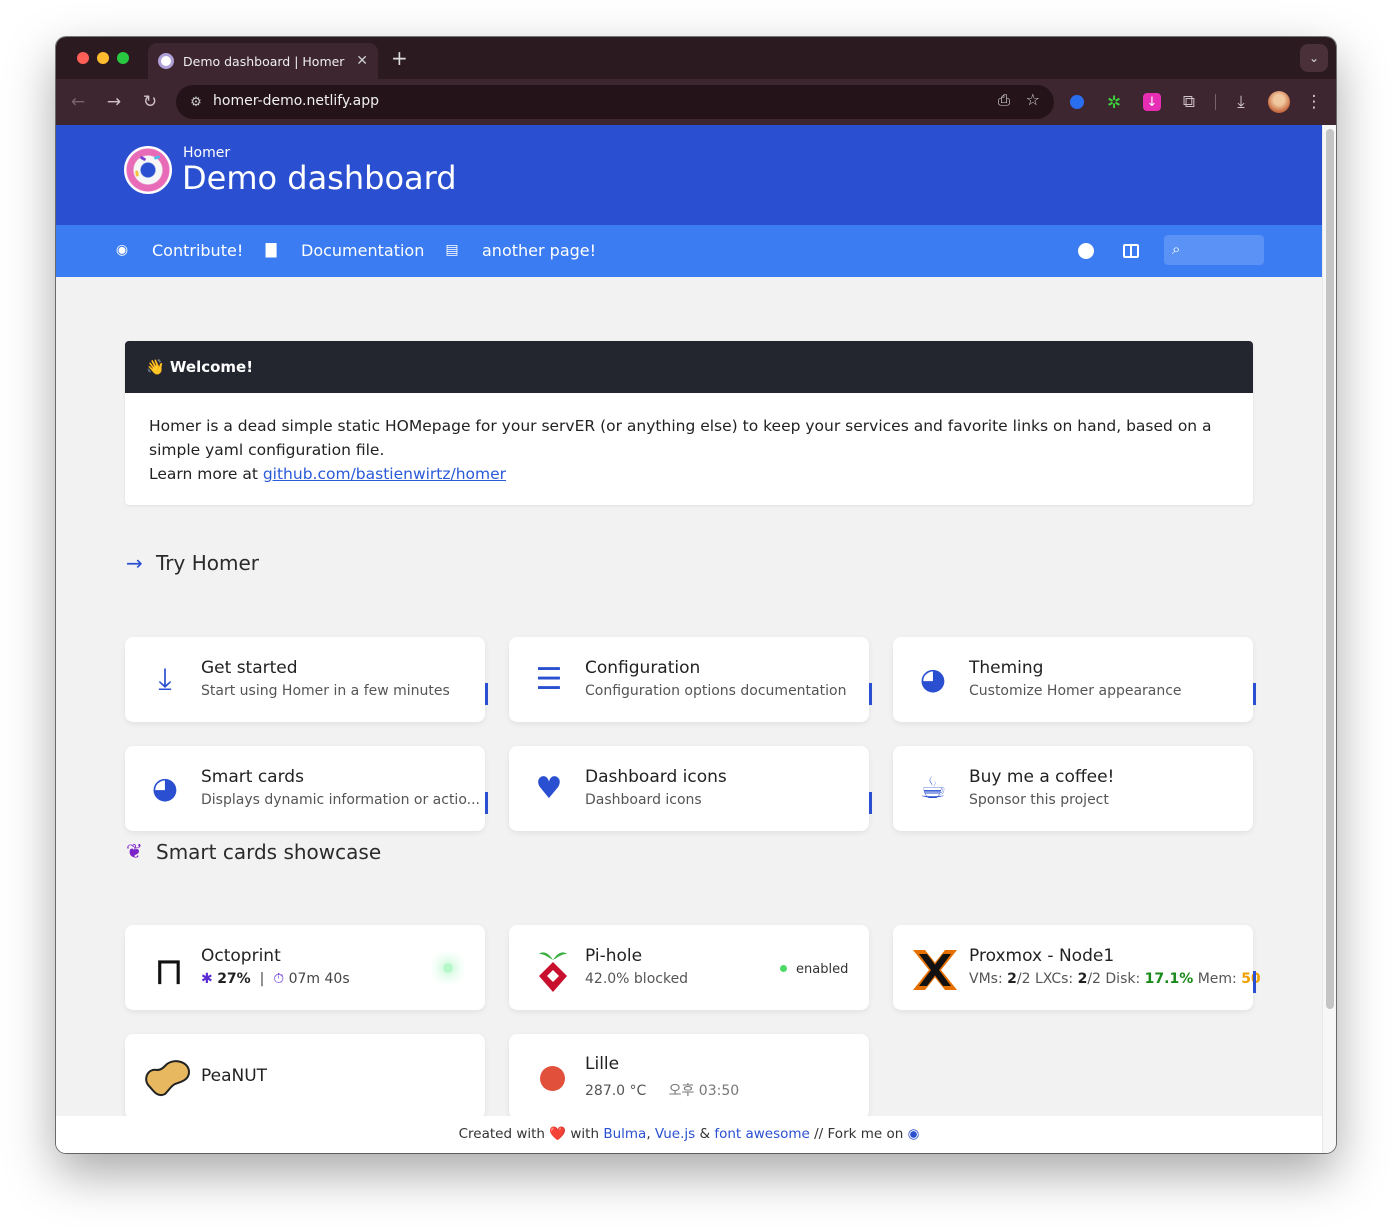 The height and width of the screenshot is (1227, 1392). Describe the element at coordinates (123, 58) in the screenshot. I see `maximize-window-button` at that location.